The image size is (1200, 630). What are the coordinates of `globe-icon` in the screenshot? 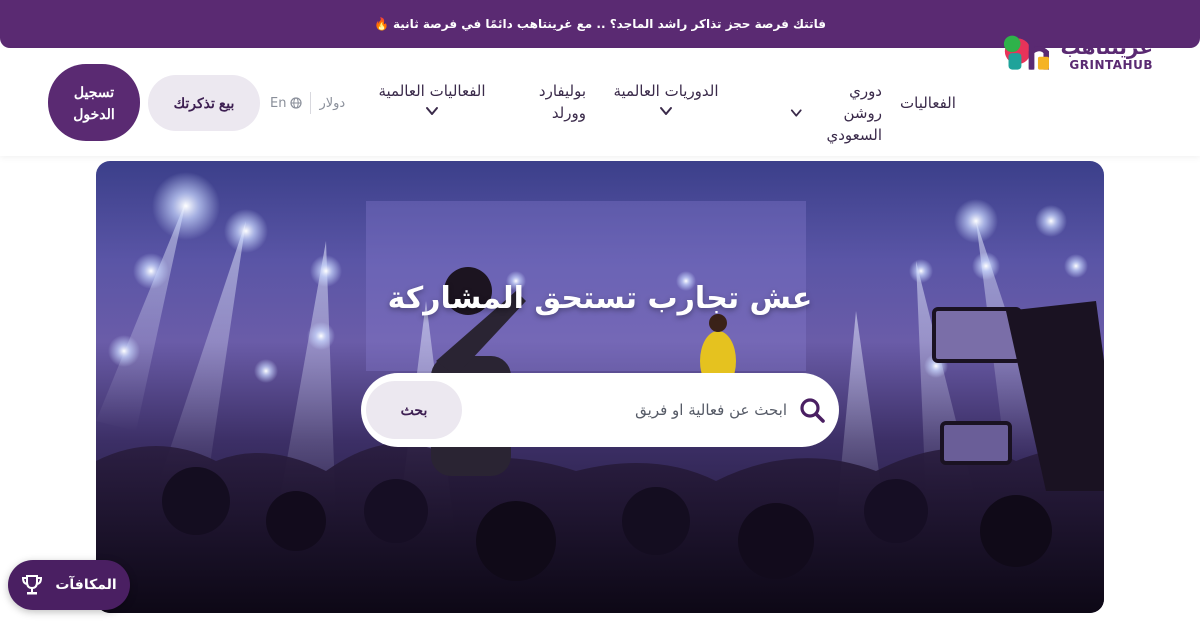 It's located at (296, 103).